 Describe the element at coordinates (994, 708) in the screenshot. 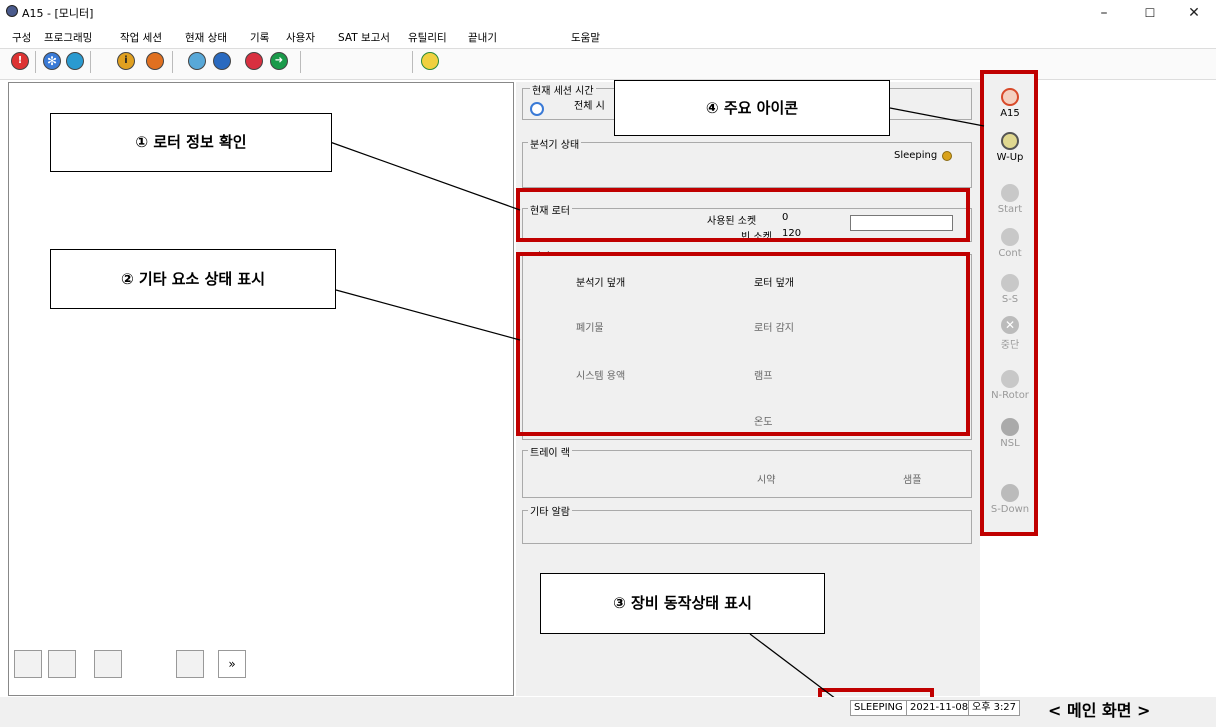

I see `status-time: 오후 3:27` at that location.